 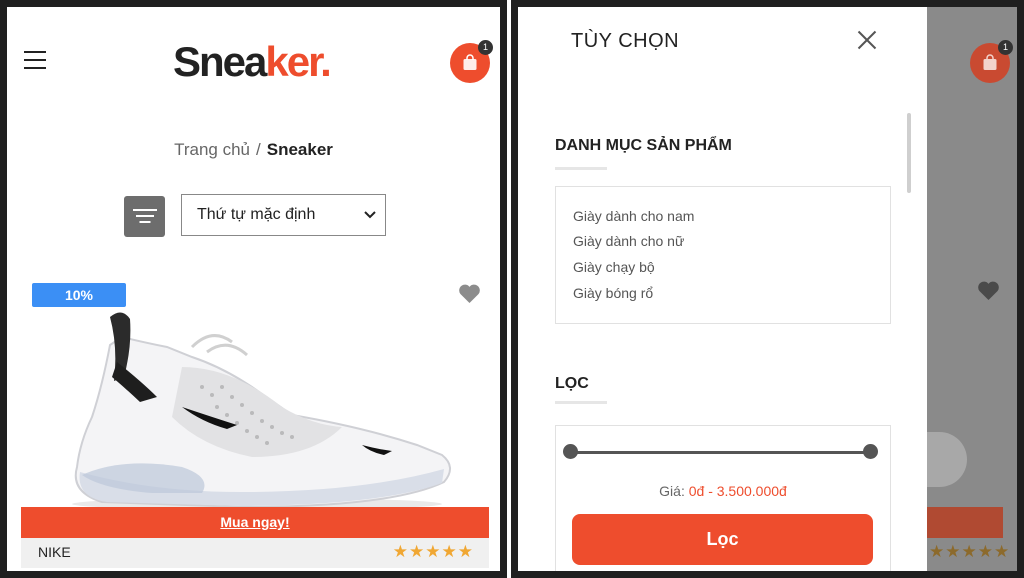 What do you see at coordinates (570, 451) in the screenshot?
I see `price-slider-min-handle` at bounding box center [570, 451].